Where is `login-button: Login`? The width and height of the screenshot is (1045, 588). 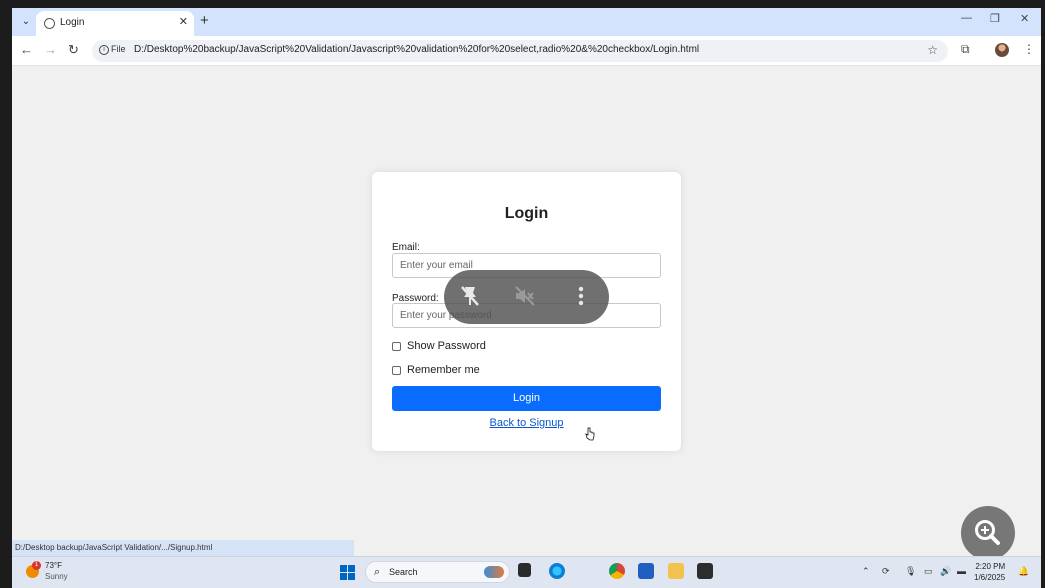 login-button: Login is located at coordinates (526, 398).